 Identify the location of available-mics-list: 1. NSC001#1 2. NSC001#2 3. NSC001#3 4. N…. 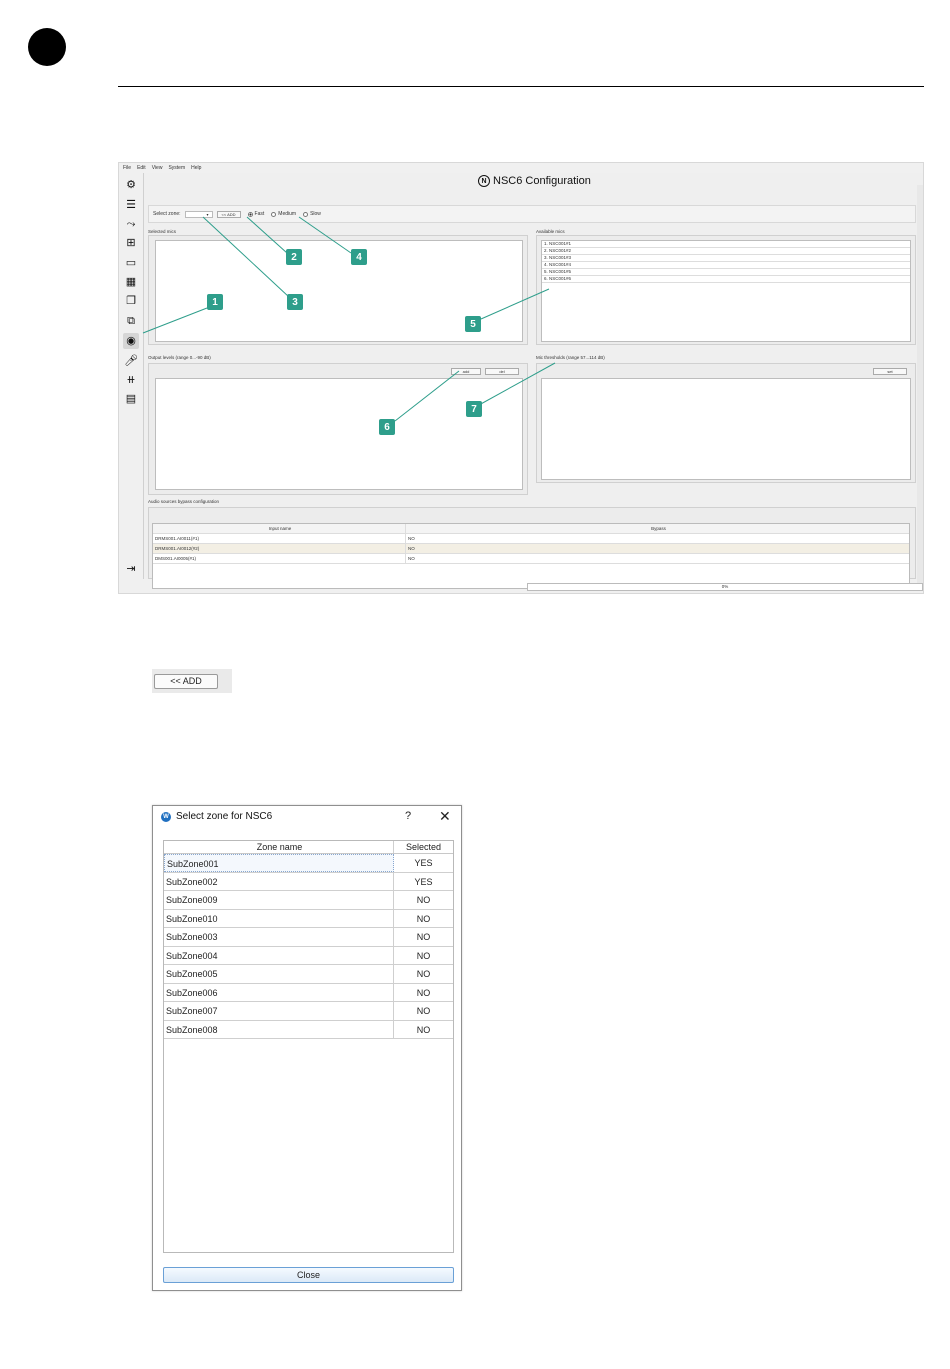
(726, 291).